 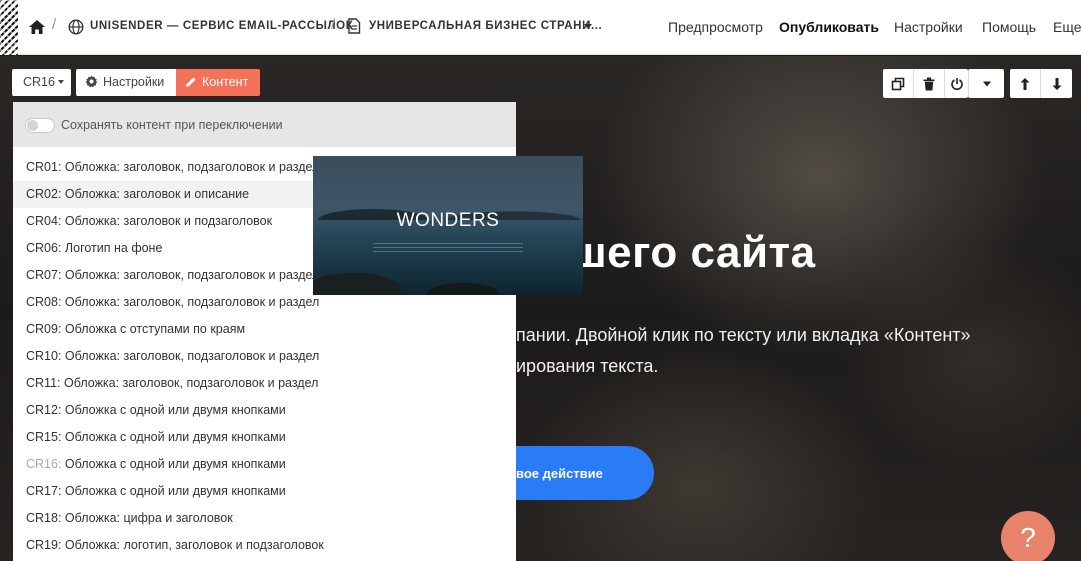 I want to click on block-content-button: Контент, so click(x=218, y=82).